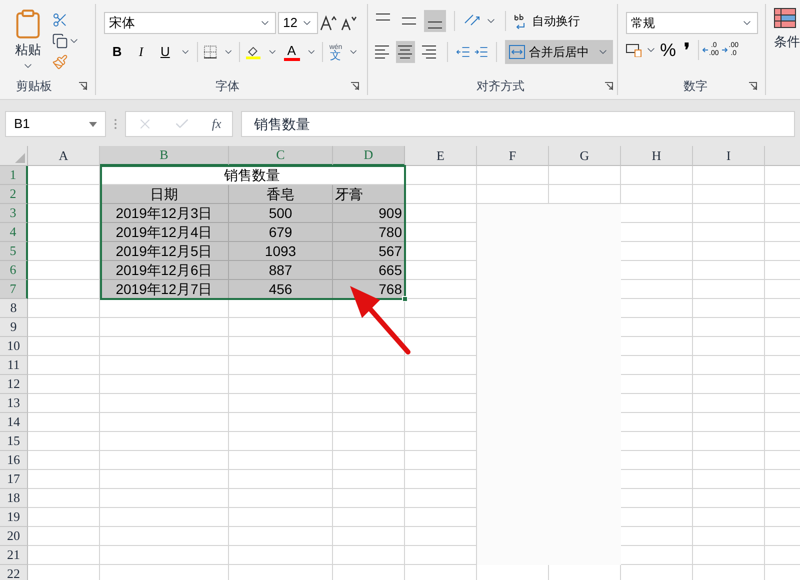 The height and width of the screenshot is (580, 800). Describe the element at coordinates (349, 23) in the screenshot. I see `shrink-font-icon` at that location.